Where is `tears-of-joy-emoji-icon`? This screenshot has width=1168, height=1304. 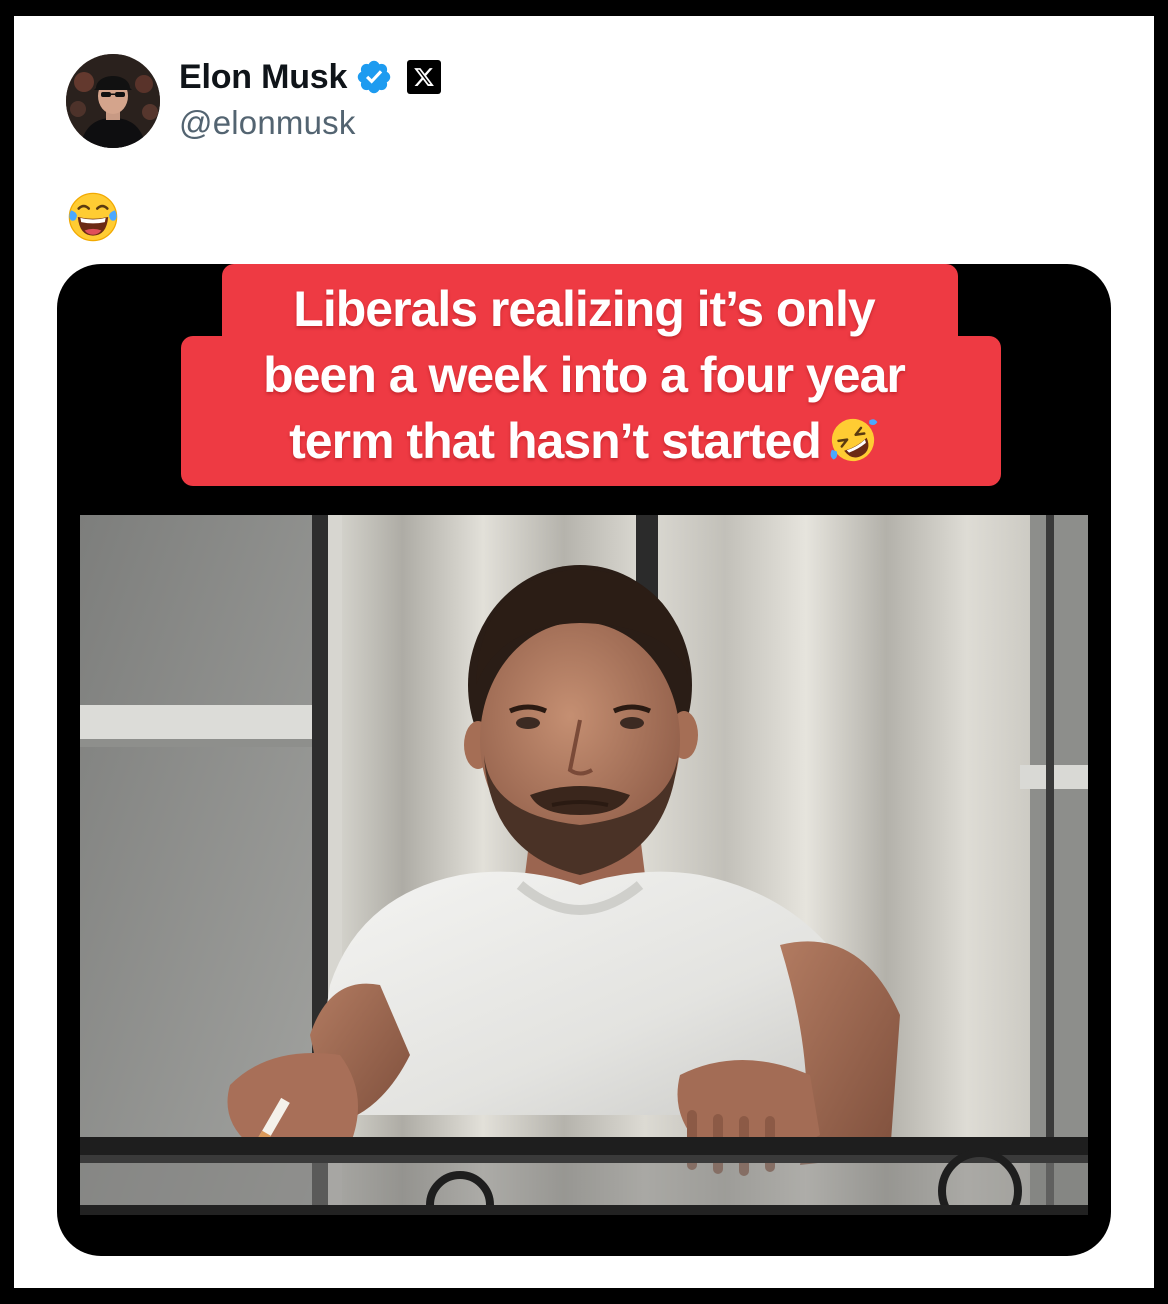 tears-of-joy-emoji-icon is located at coordinates (93, 217).